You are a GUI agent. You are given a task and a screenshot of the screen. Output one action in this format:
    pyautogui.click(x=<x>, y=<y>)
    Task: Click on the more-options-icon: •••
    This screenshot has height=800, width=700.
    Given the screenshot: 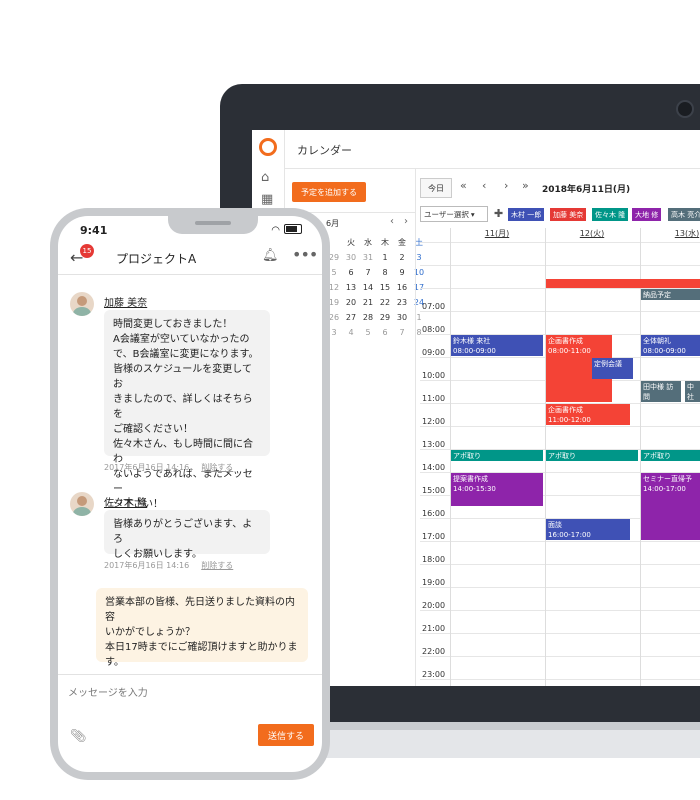 What is the action you would take?
    pyautogui.click(x=305, y=254)
    